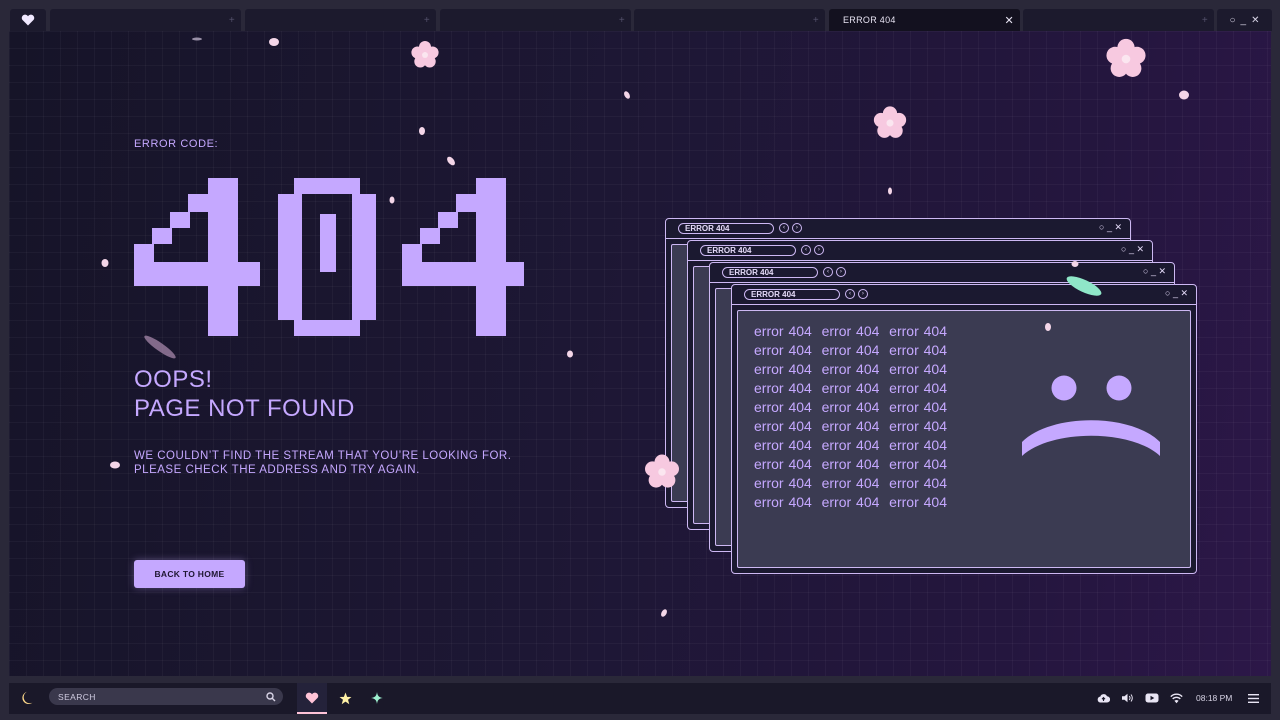 The image size is (1280, 720). I want to click on sparkle-icon, so click(377, 698).